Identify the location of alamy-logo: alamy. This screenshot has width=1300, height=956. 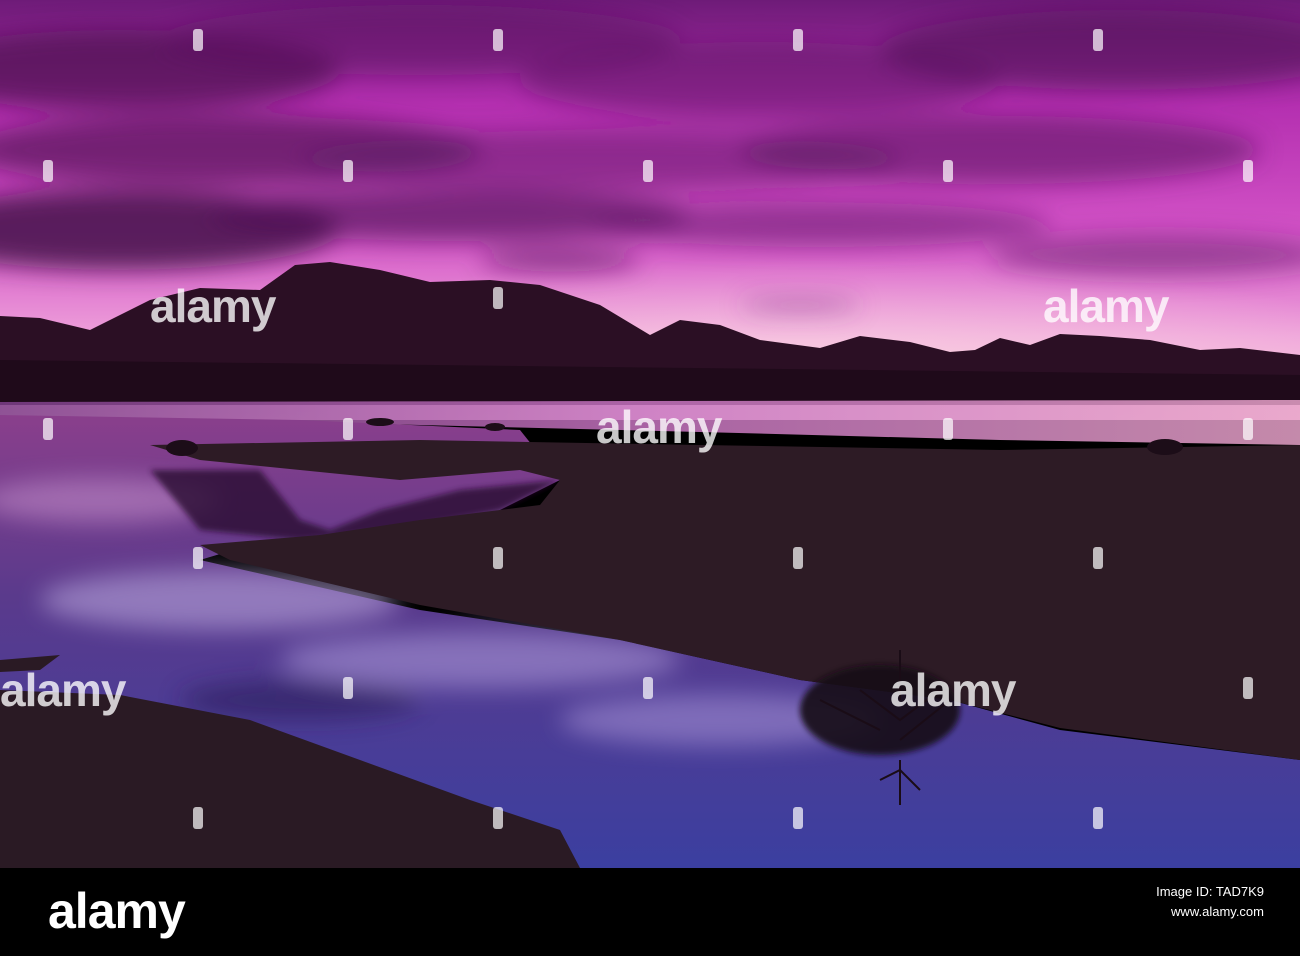
(117, 911).